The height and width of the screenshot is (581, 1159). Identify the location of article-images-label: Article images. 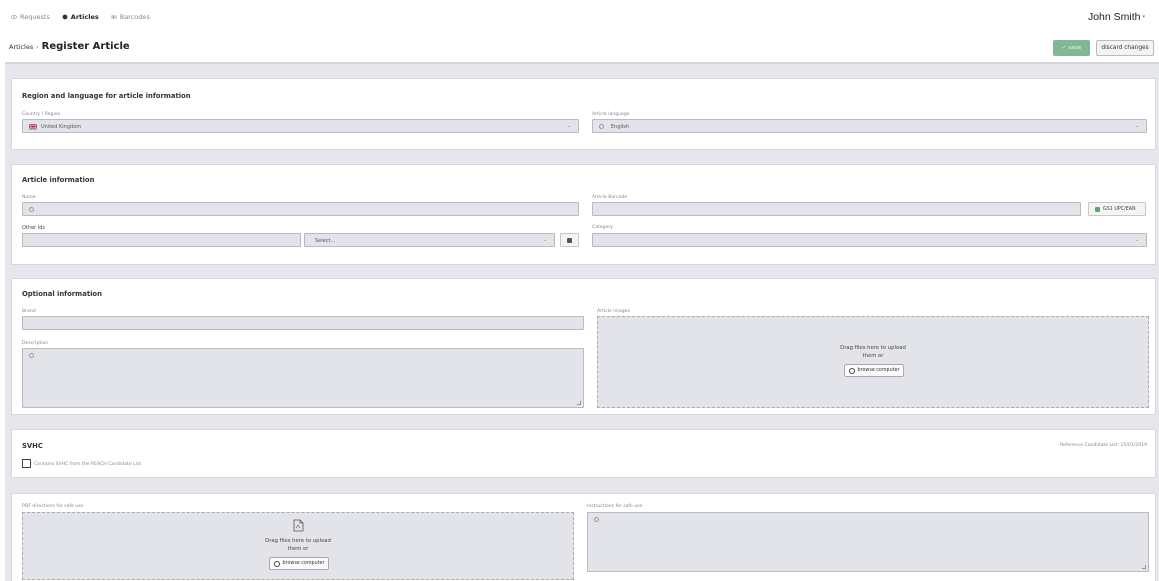
(613, 311).